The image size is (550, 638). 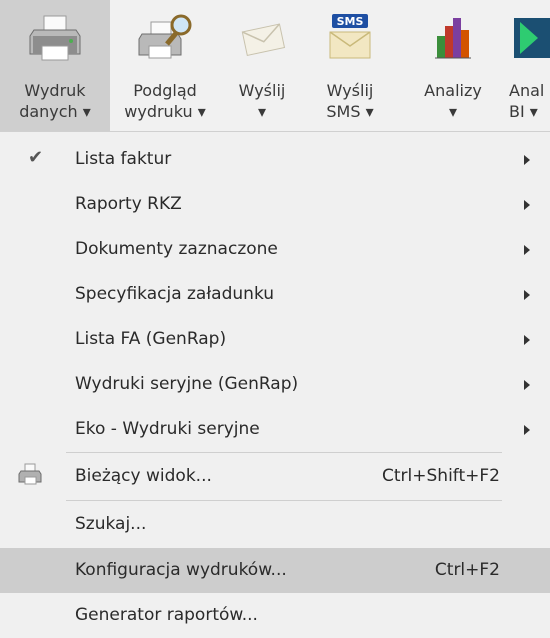 What do you see at coordinates (350, 21) in the screenshot?
I see `sms-badge-text: SMS` at bounding box center [350, 21].